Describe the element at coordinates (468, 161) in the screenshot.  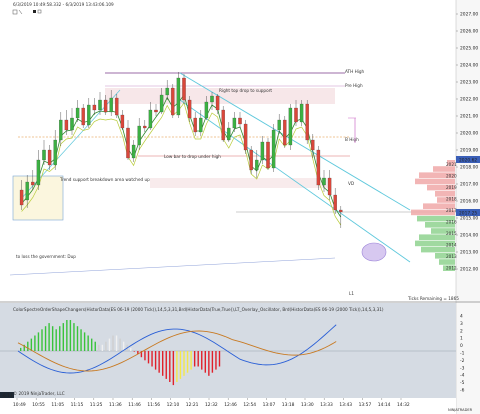
I see `current-price-value: 2020.62` at that location.